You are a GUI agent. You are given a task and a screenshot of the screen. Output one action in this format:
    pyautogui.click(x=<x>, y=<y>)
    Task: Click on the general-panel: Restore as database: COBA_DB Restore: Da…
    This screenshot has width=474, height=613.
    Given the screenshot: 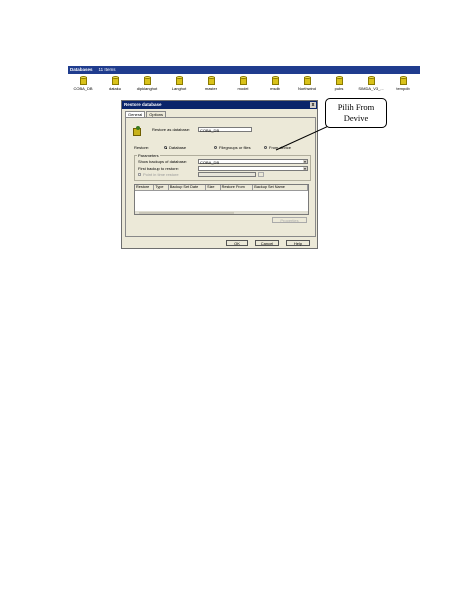 What is the action you would take?
    pyautogui.click(x=220, y=177)
    